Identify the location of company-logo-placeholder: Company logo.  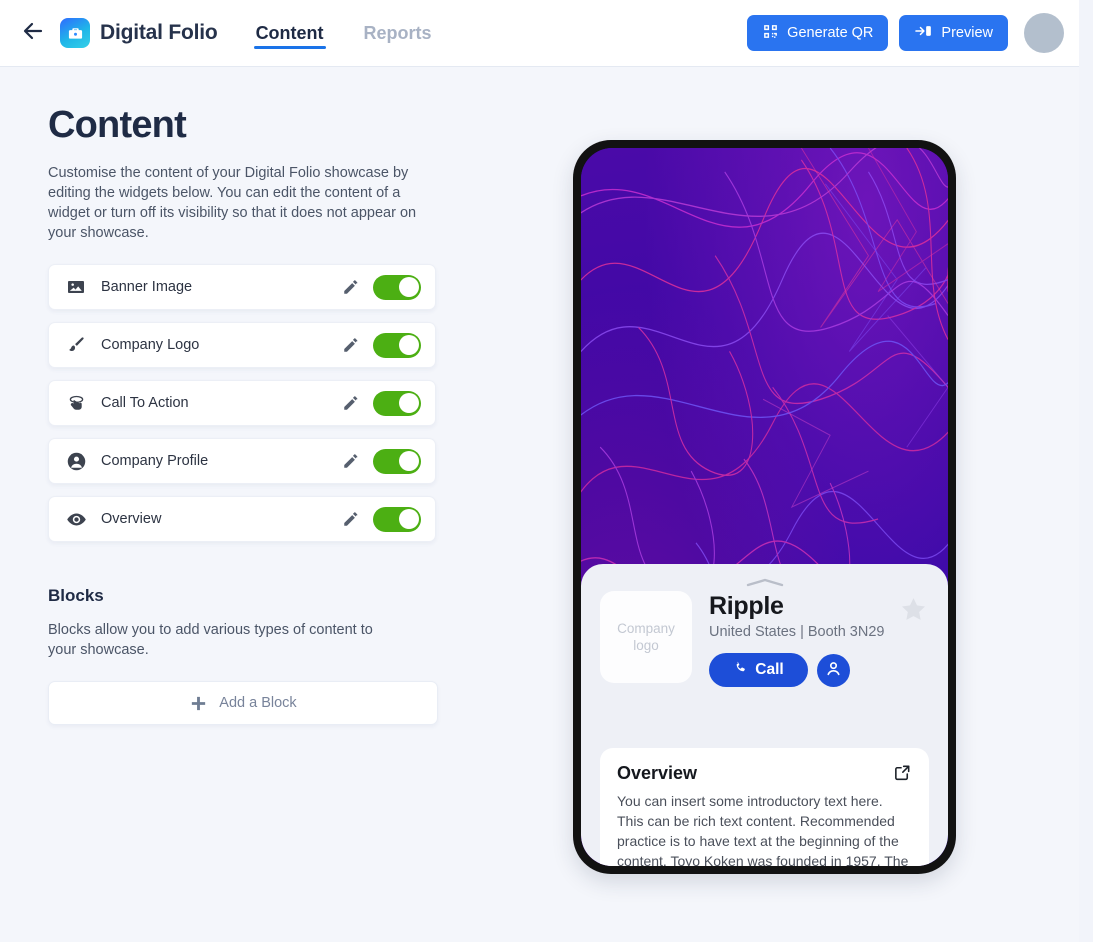
(646, 637).